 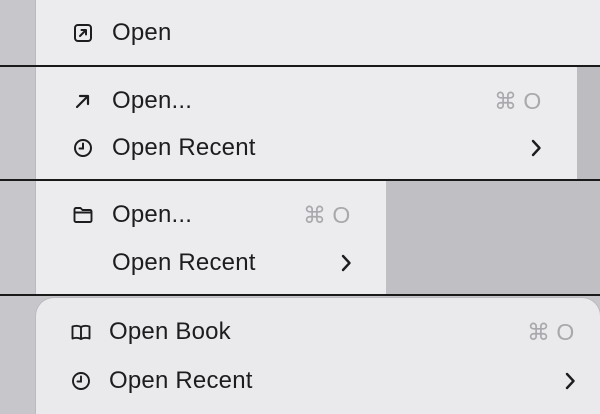 I want to click on menu-item-label: Open, so click(x=142, y=32).